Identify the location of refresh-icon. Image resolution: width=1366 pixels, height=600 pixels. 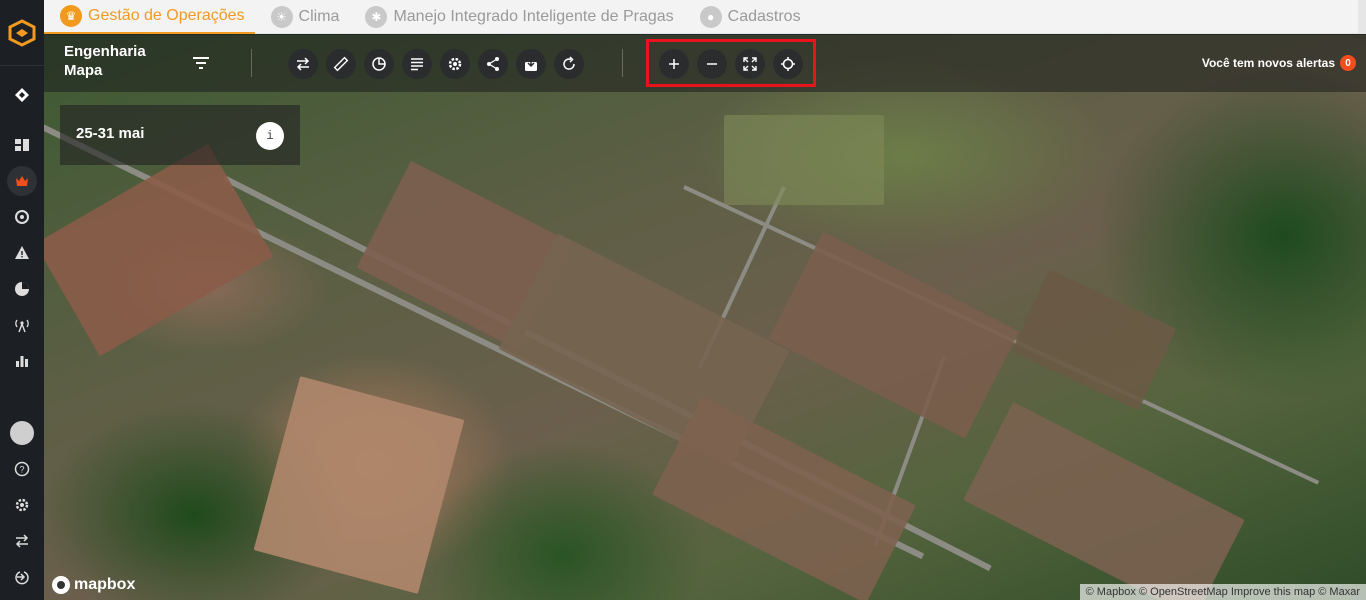
(569, 63).